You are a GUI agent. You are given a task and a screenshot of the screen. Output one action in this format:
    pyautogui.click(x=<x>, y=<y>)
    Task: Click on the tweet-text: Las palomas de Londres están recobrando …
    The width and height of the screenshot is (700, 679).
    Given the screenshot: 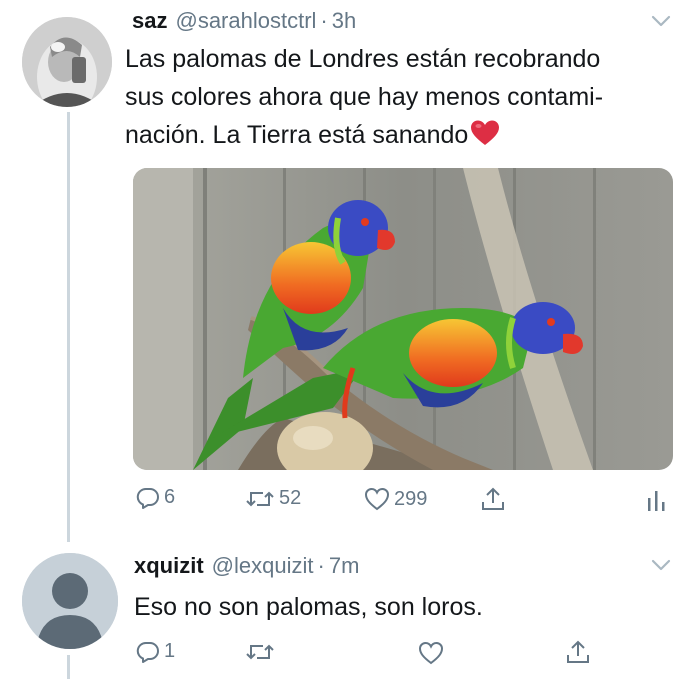 What is the action you would take?
    pyautogui.click(x=405, y=99)
    